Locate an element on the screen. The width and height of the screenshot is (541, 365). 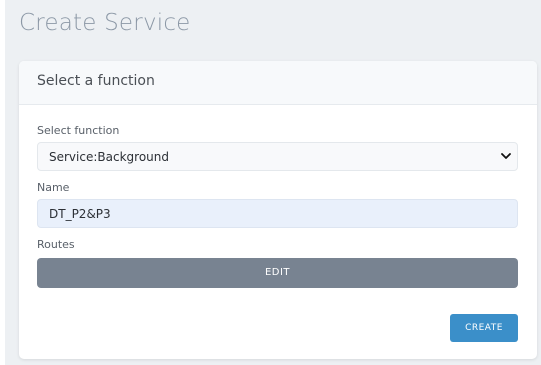
edit-routes-button: EDIT is located at coordinates (277, 273).